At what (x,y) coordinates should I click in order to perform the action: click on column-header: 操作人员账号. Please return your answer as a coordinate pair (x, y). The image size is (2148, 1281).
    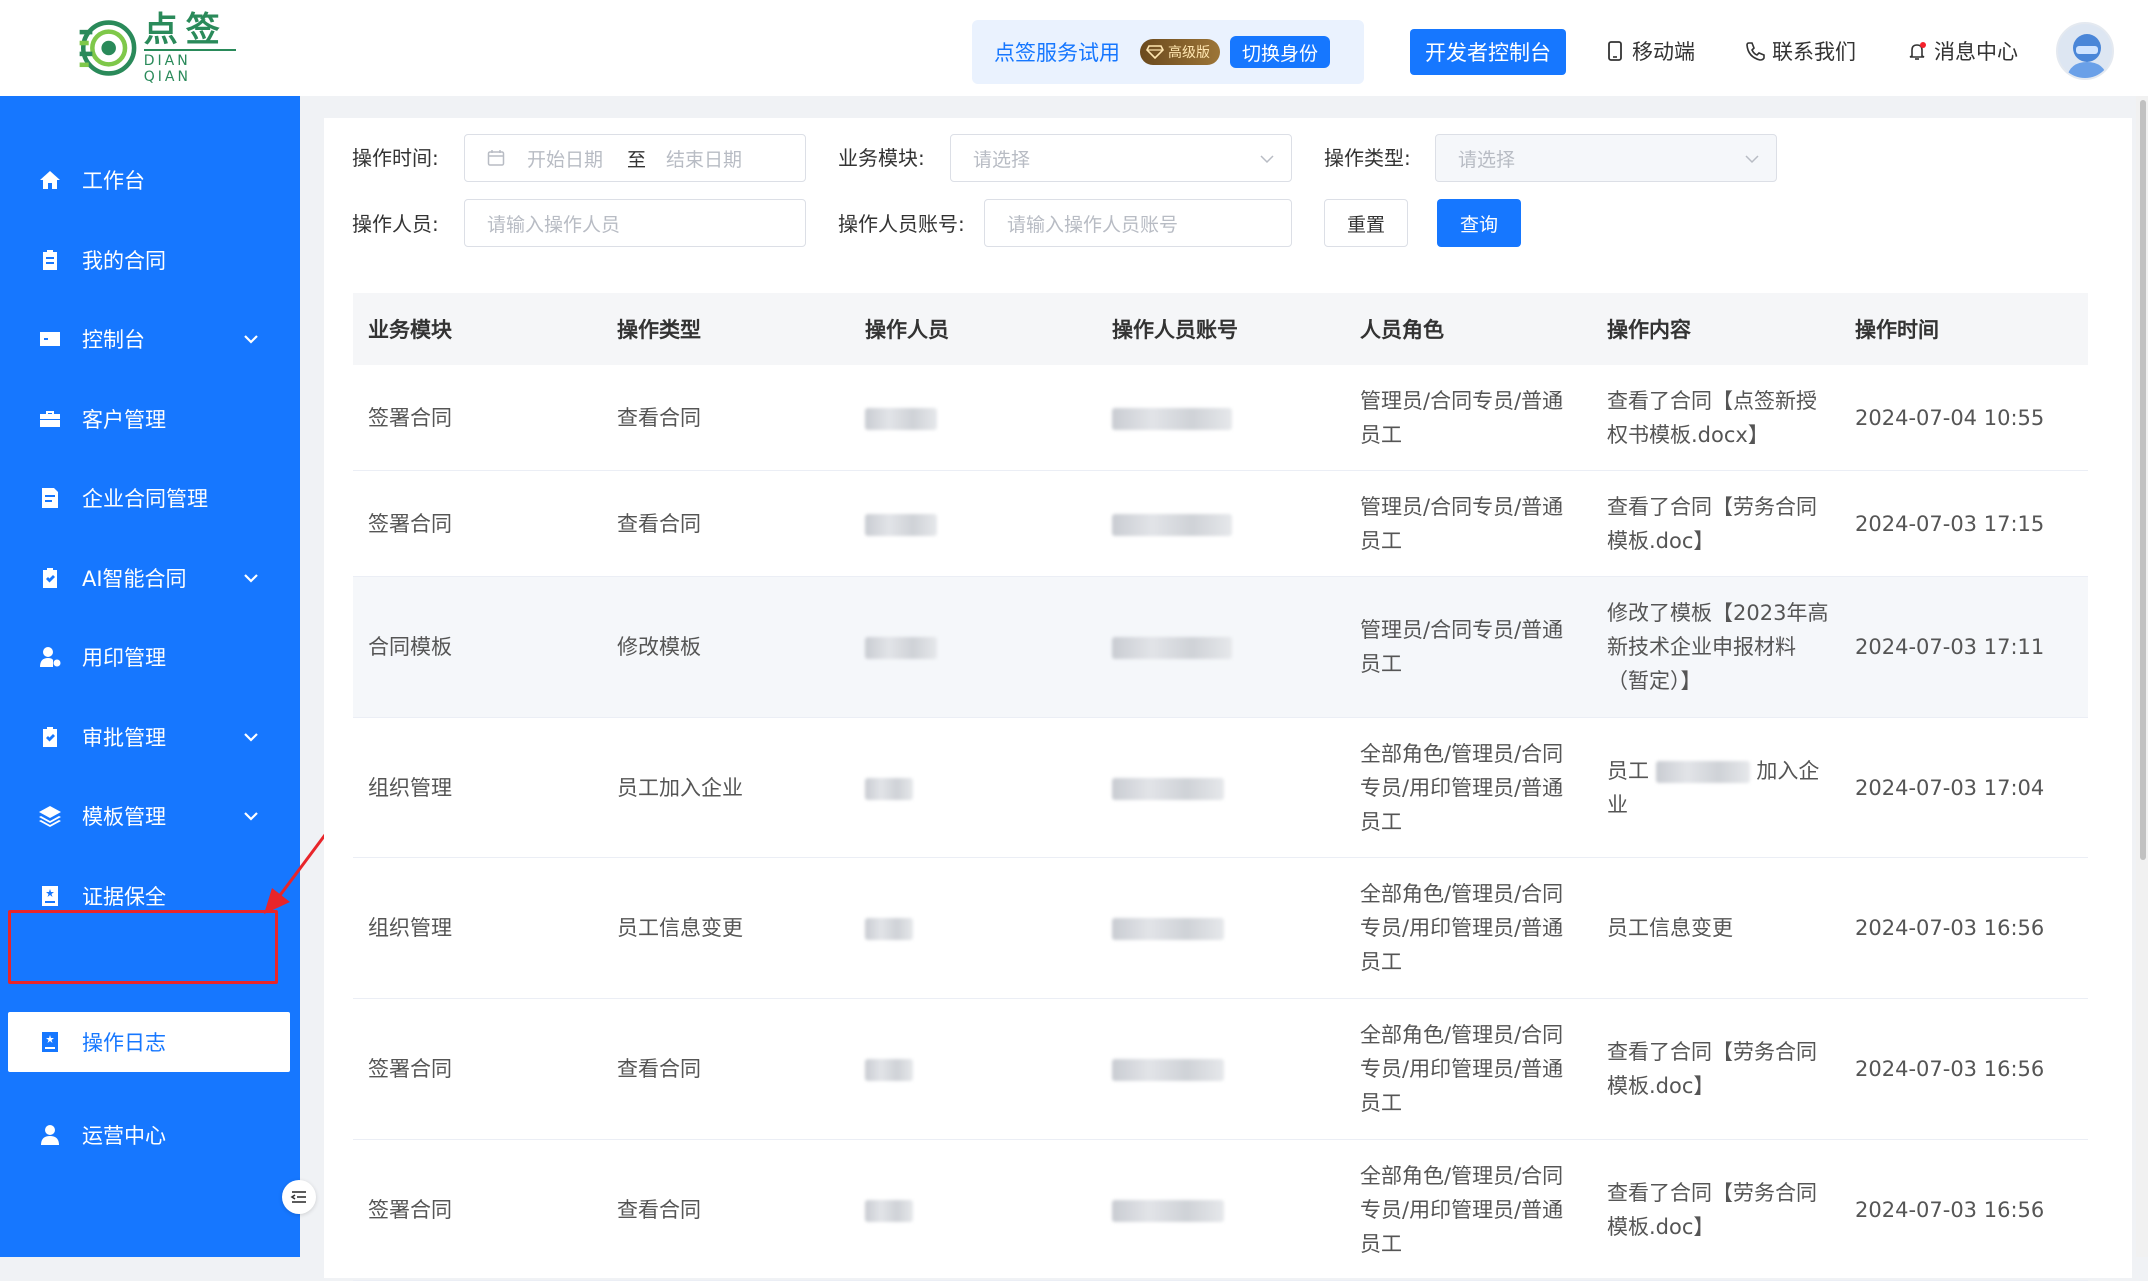
    Looking at the image, I should click on (1175, 330).